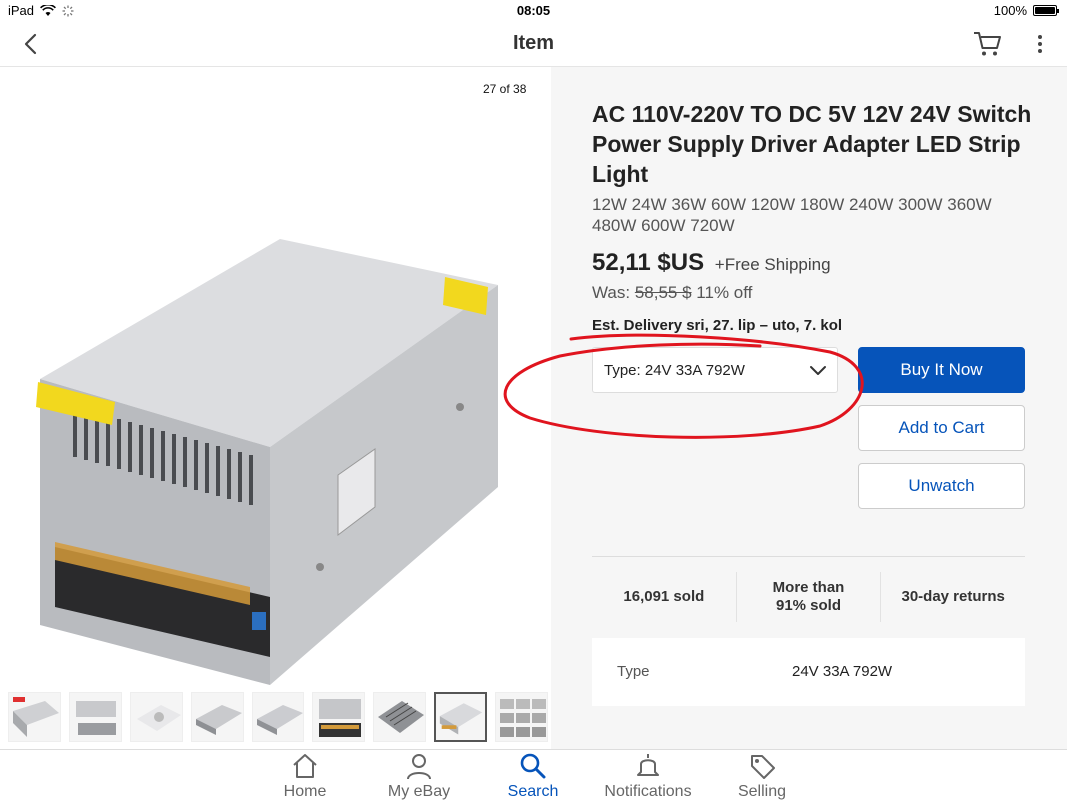  I want to click on tab-notifications: Notifications, so click(648, 776).